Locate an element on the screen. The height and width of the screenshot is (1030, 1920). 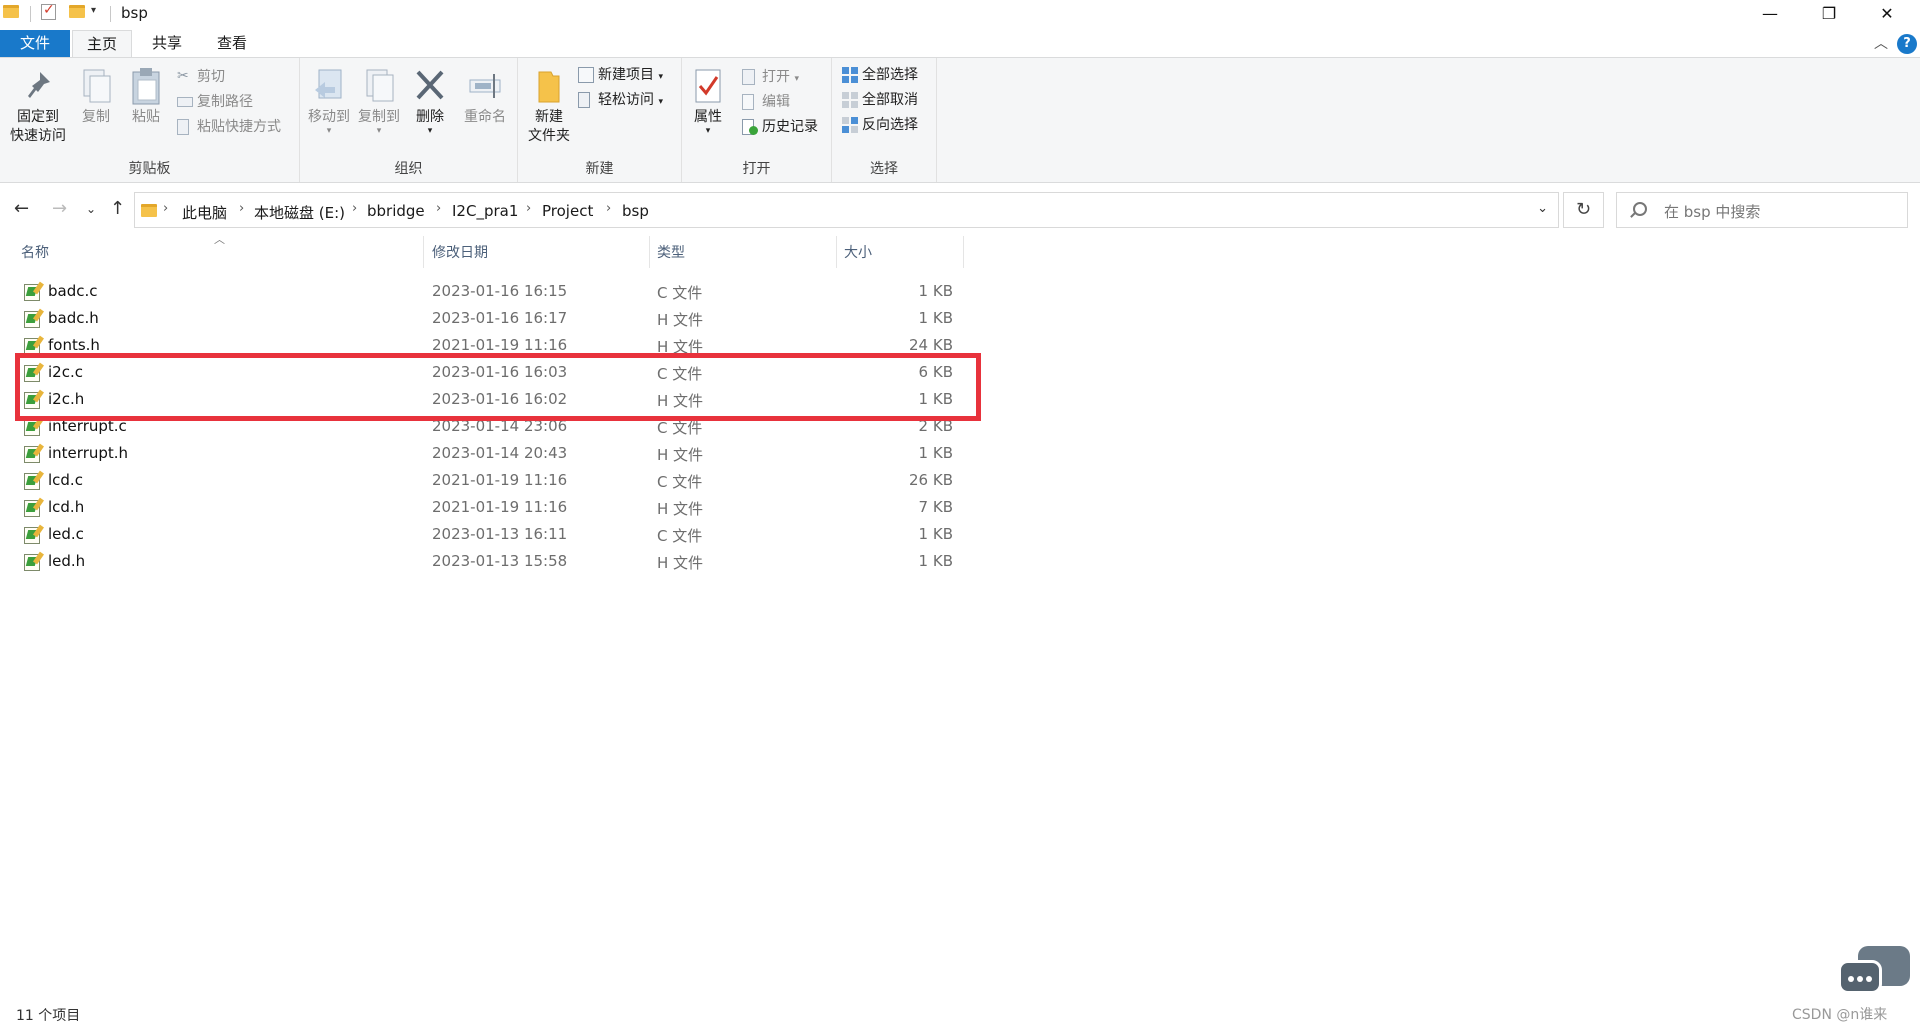
up-icon: ↑ is located at coordinates (117, 208).